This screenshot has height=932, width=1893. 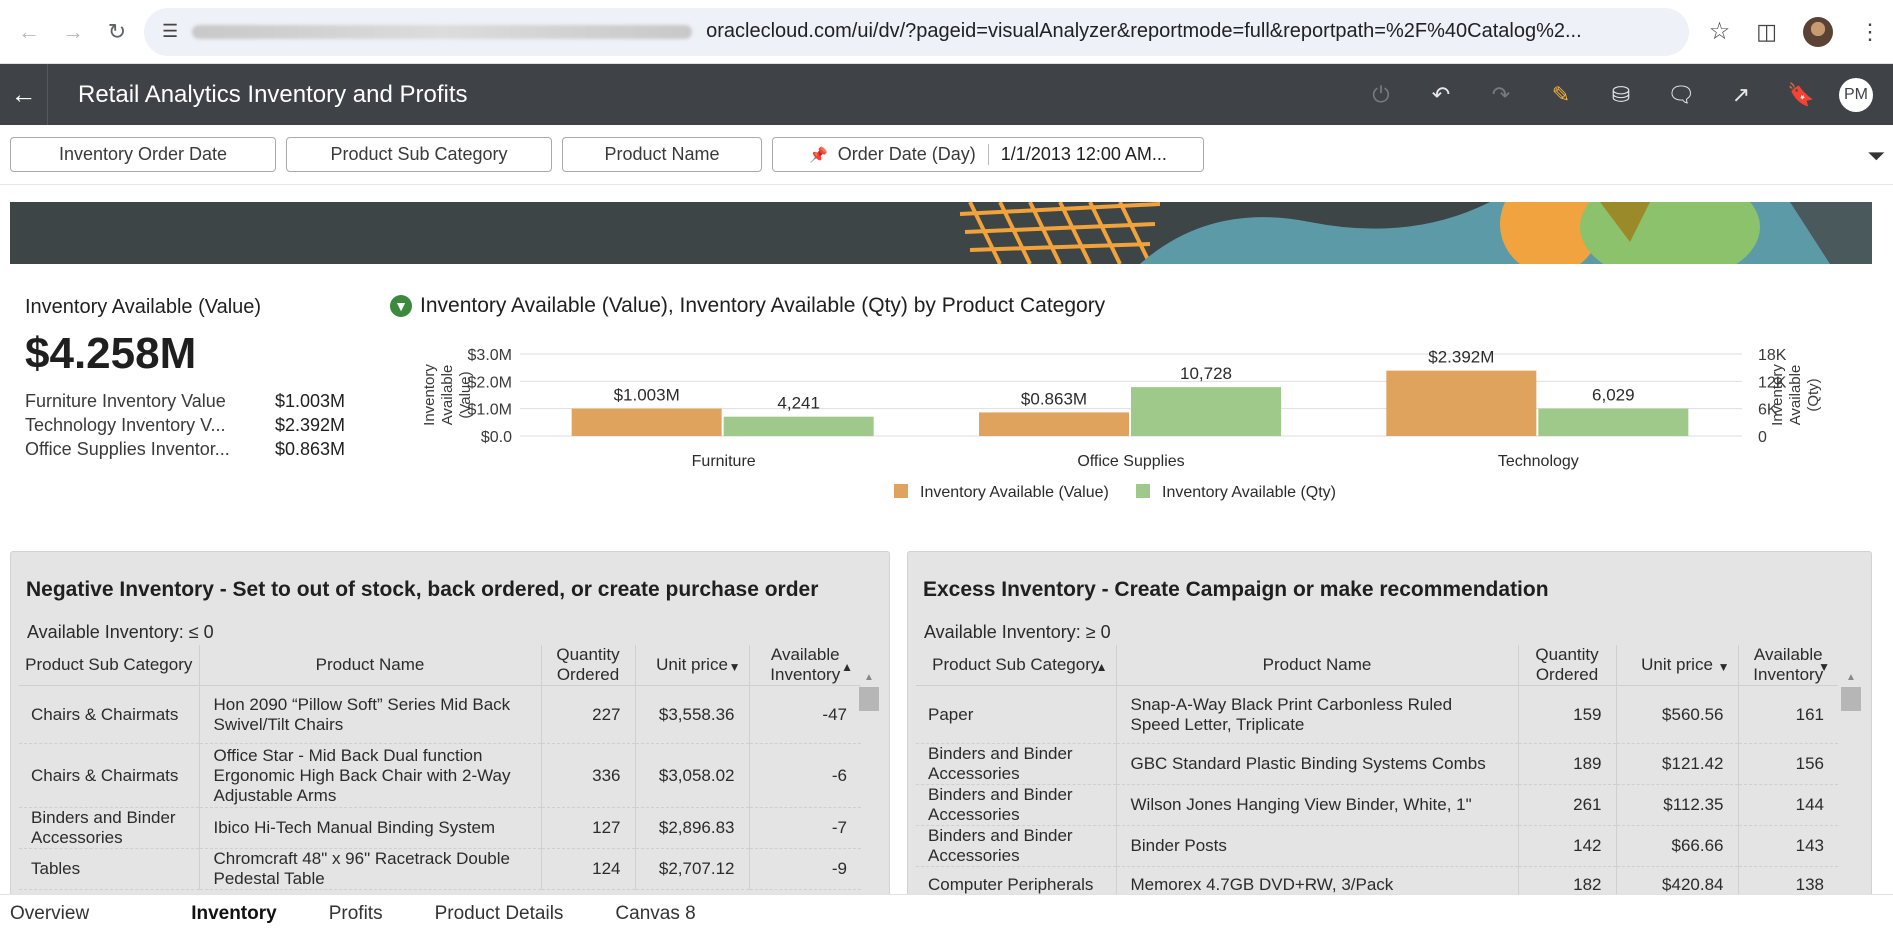 I want to click on y-tick-label: $3.0M, so click(x=490, y=355).